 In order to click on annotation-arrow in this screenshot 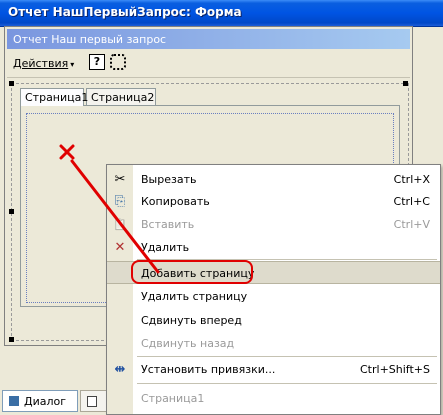, I will do `click(109, 209)`.